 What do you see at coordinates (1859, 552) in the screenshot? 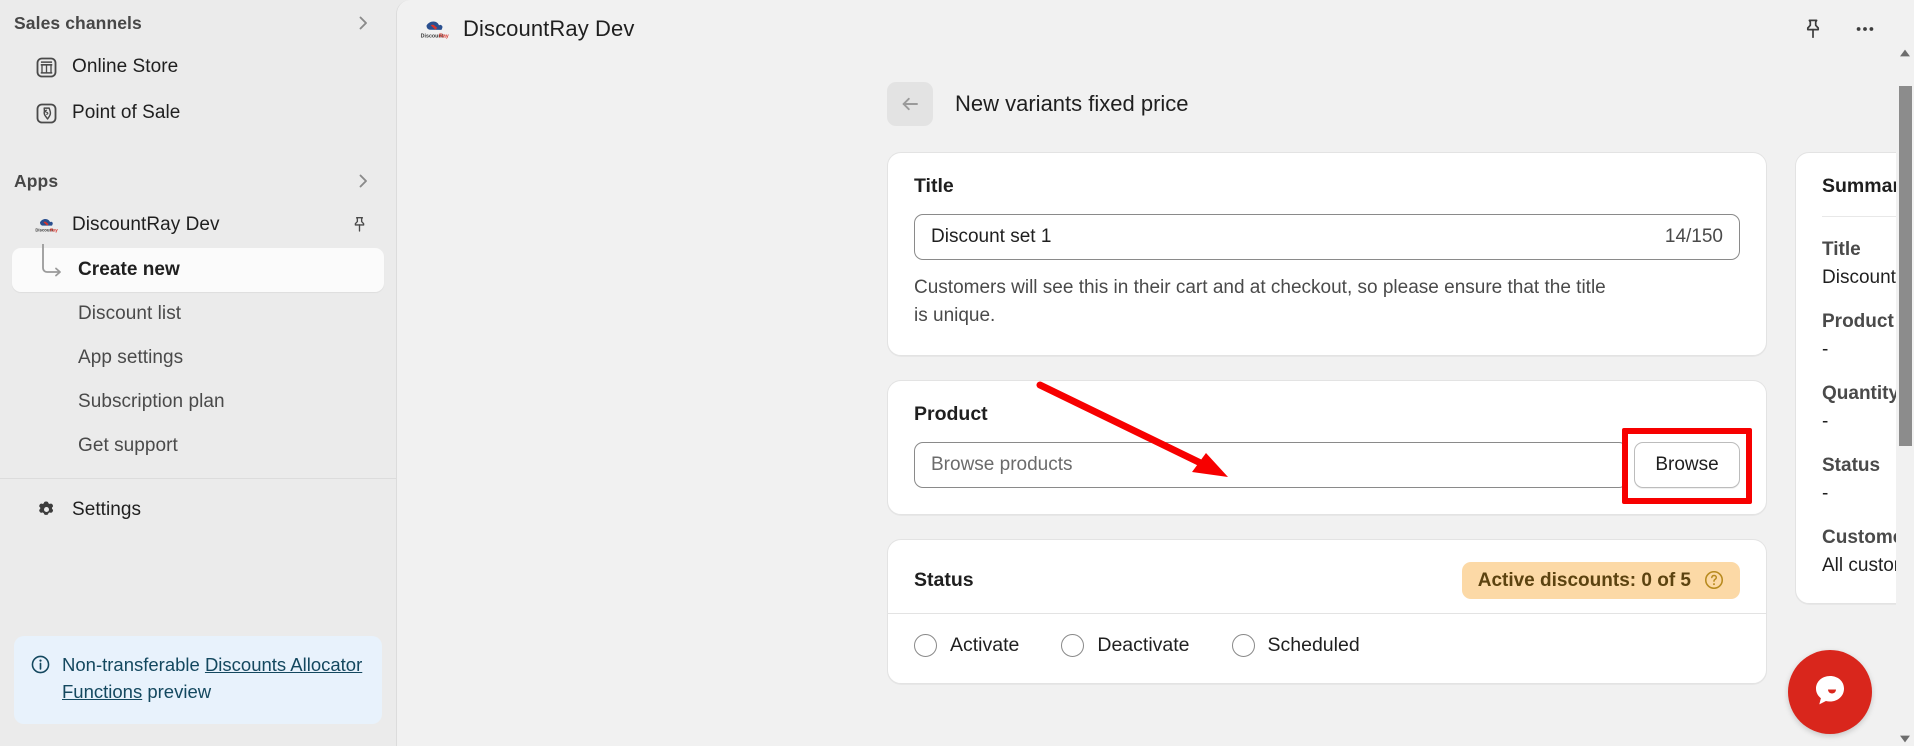
I see `summary-row-customer-eligibility: Customer eligibility All customers` at bounding box center [1859, 552].